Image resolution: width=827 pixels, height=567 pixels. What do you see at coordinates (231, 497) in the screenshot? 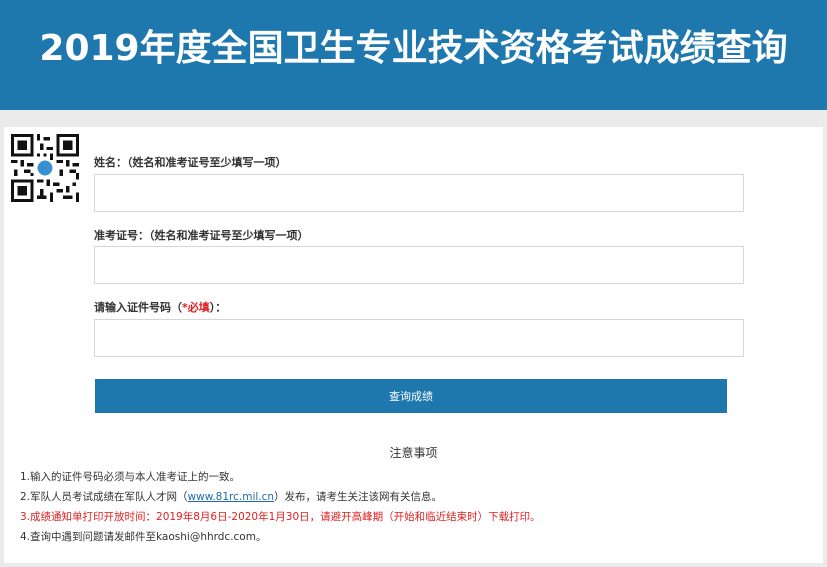
I see `military-talent-link: www.81rc.mil.cn` at bounding box center [231, 497].